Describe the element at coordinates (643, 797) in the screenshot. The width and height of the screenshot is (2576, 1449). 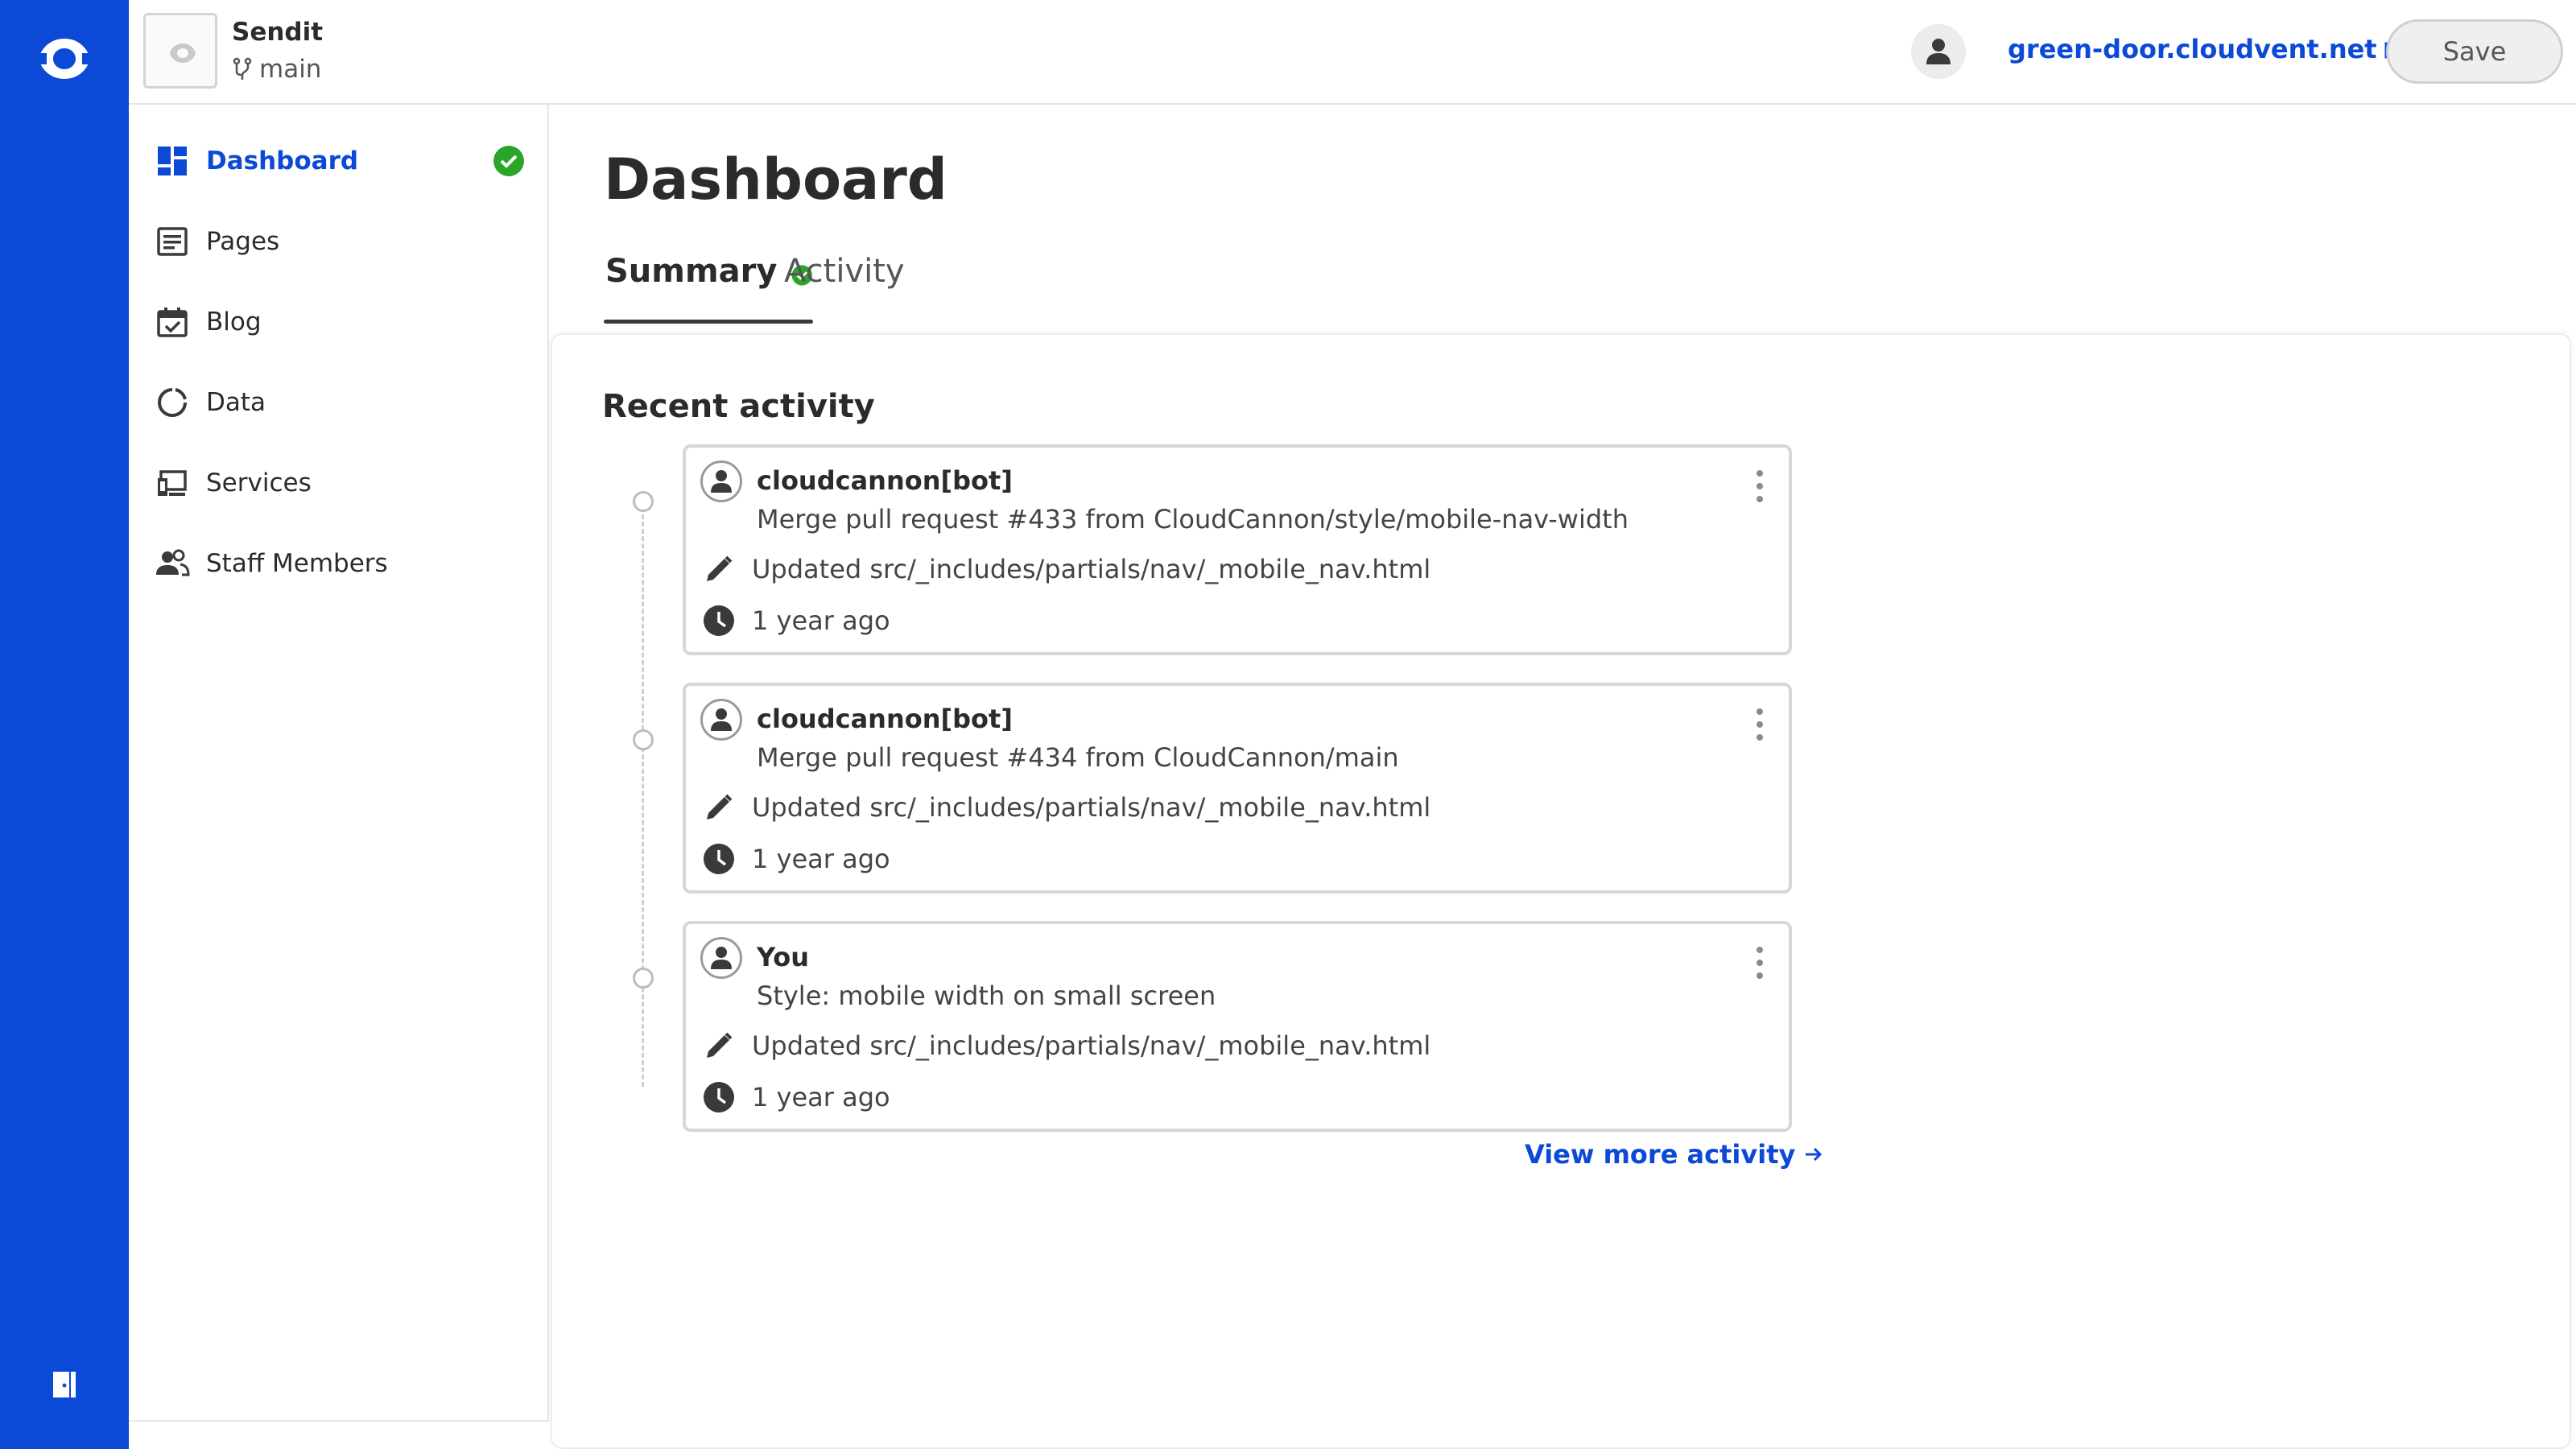
I see `timeline-line` at that location.